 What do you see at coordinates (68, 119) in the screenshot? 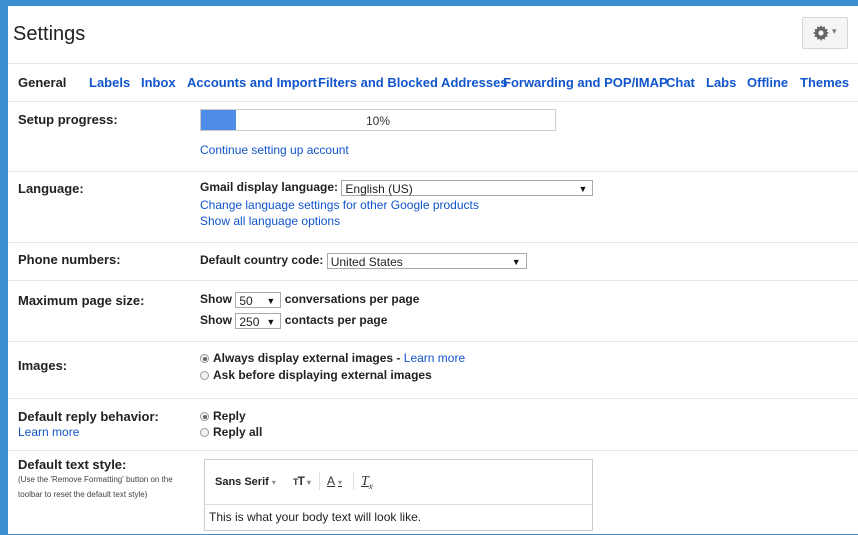
I see `setup-progress-label: Setup progress:` at bounding box center [68, 119].